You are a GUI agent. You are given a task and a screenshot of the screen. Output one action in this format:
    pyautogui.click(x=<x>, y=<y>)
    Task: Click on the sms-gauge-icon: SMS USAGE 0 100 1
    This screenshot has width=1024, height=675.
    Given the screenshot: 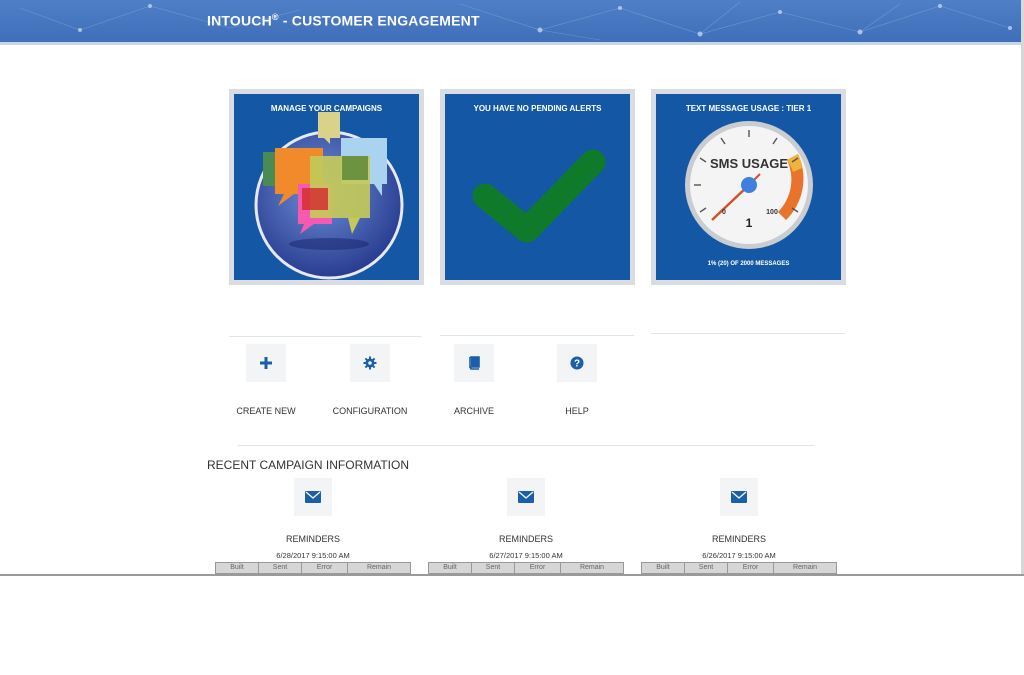 What is the action you would take?
    pyautogui.click(x=749, y=185)
    